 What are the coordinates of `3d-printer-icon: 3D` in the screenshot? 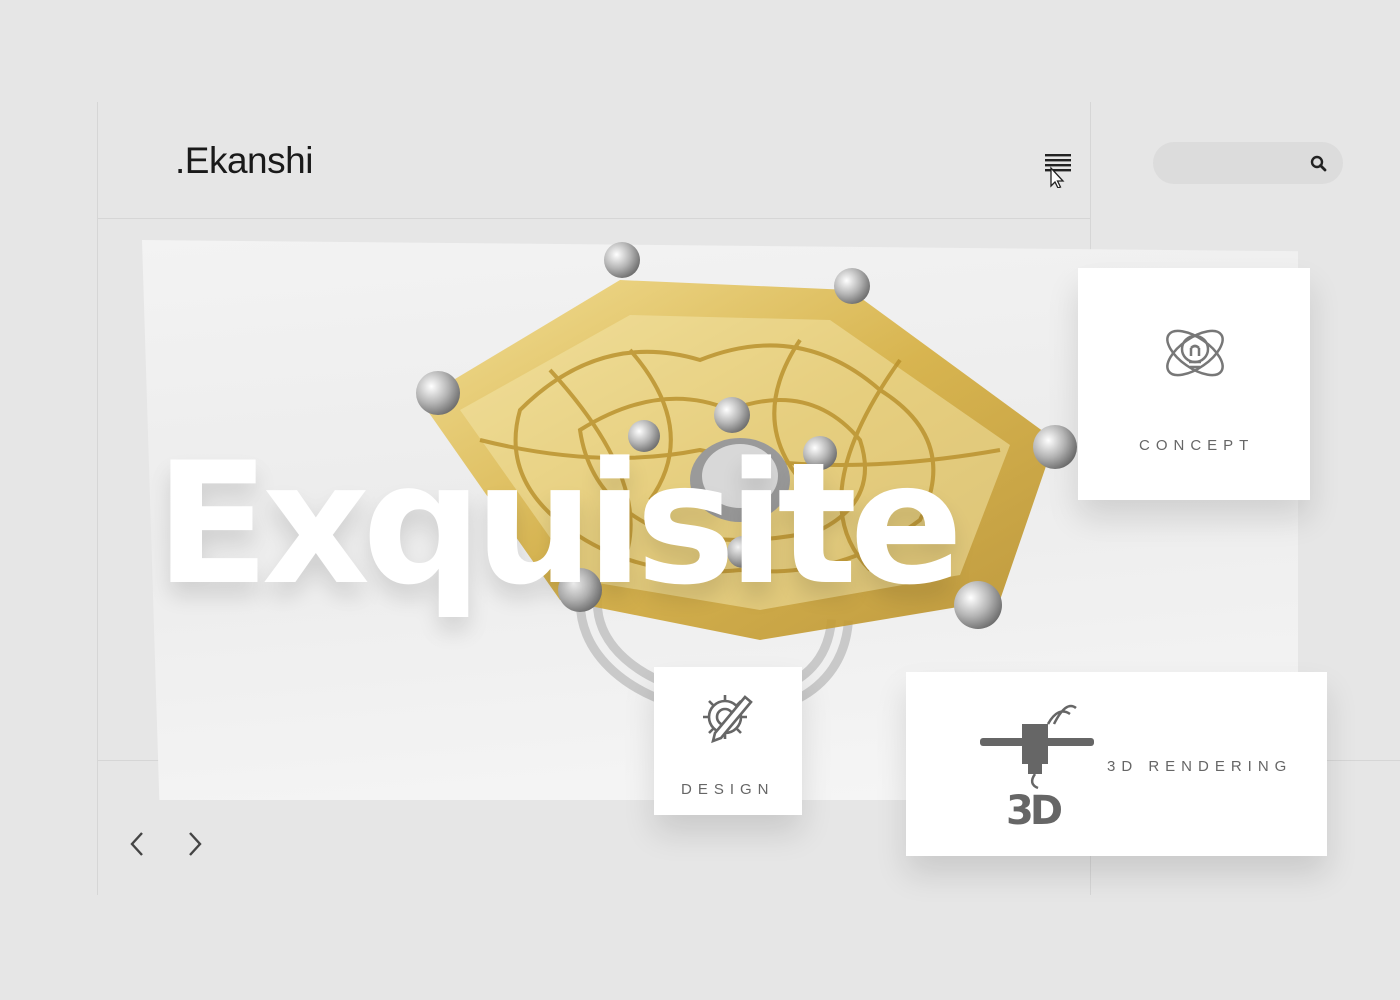 It's located at (1037, 768).